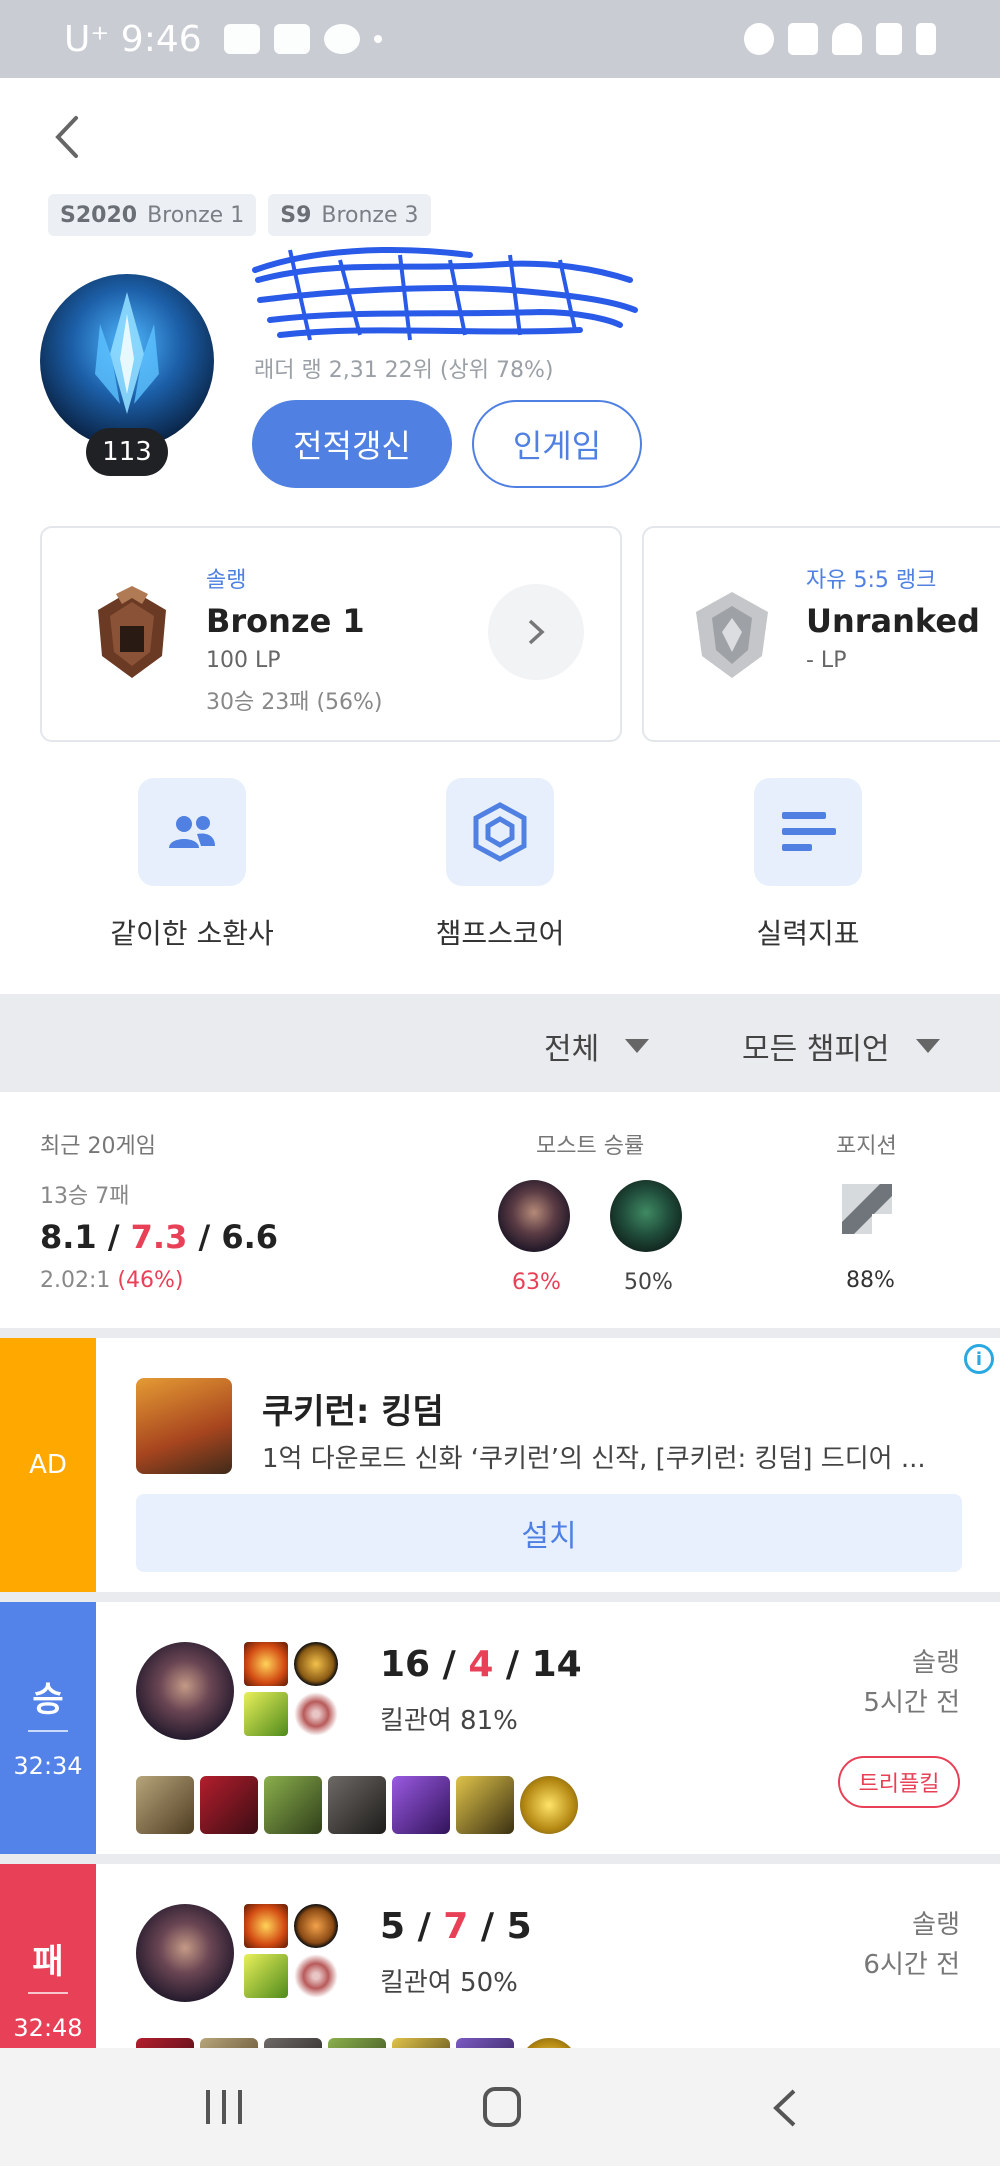  Describe the element at coordinates (936, 1925) in the screenshot. I see `match-queue: 솔랭` at that location.